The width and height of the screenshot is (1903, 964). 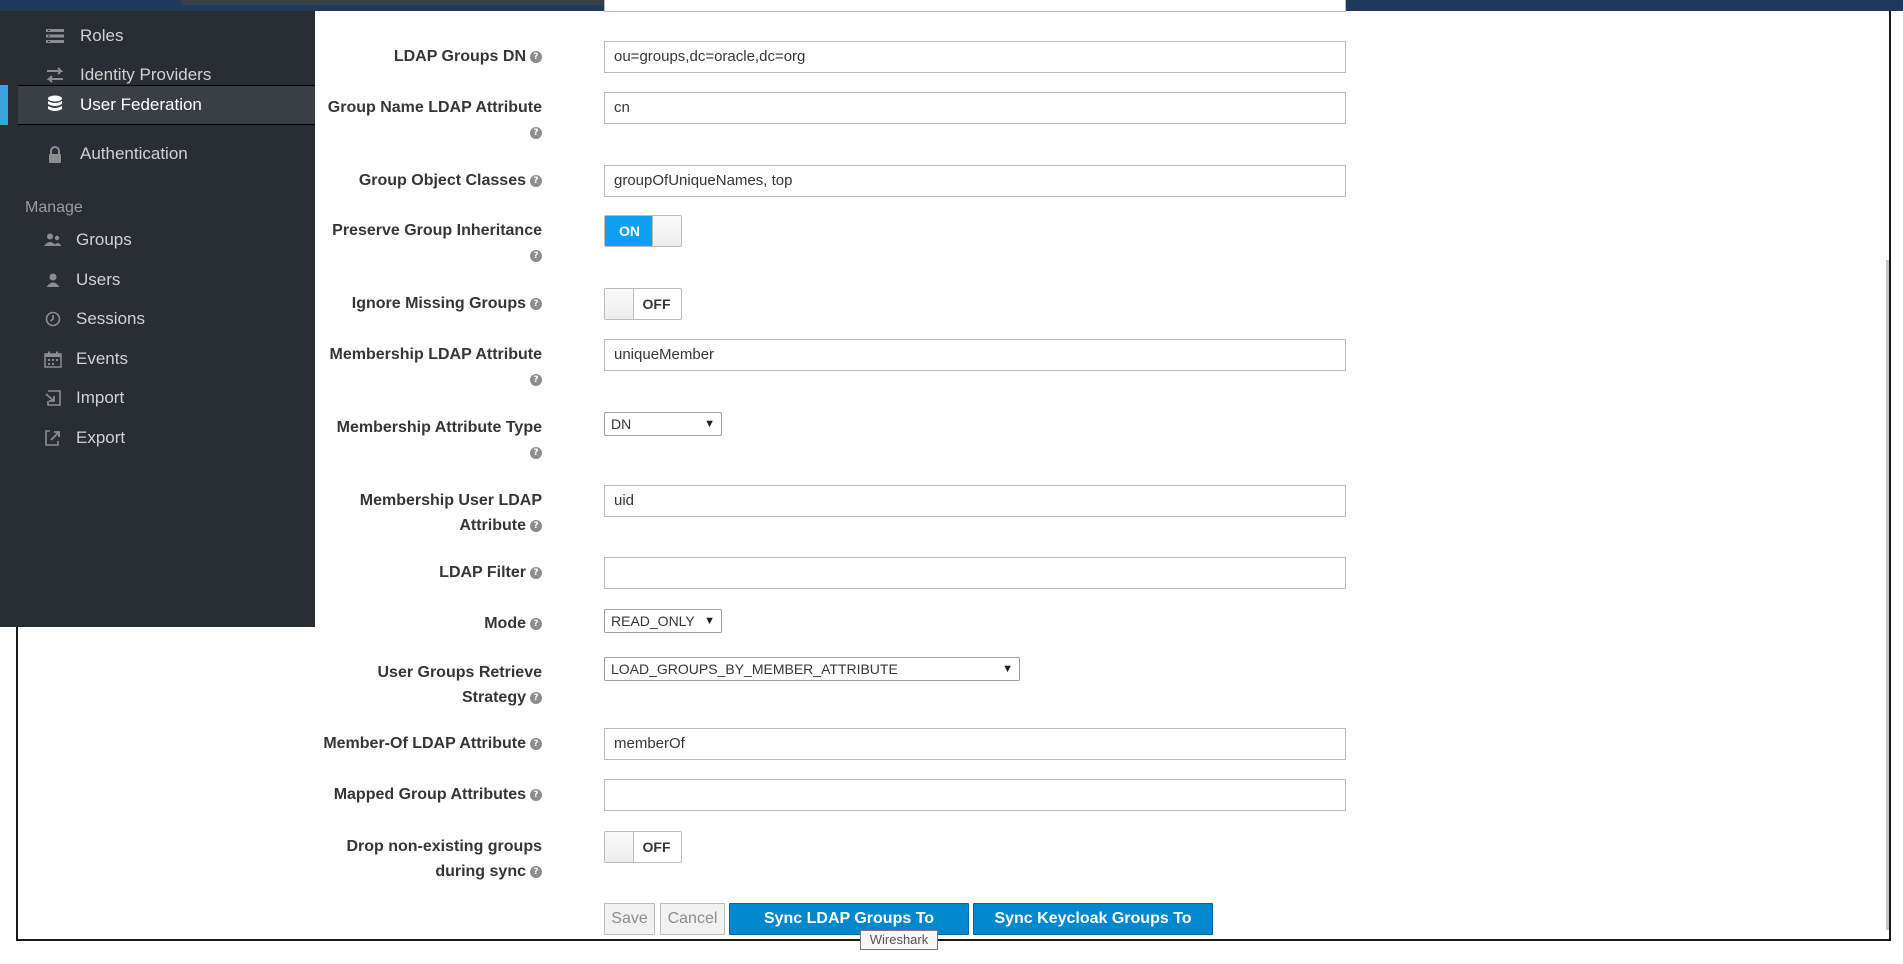 What do you see at coordinates (101, 437) in the screenshot?
I see `sidebar-item-label: Export` at bounding box center [101, 437].